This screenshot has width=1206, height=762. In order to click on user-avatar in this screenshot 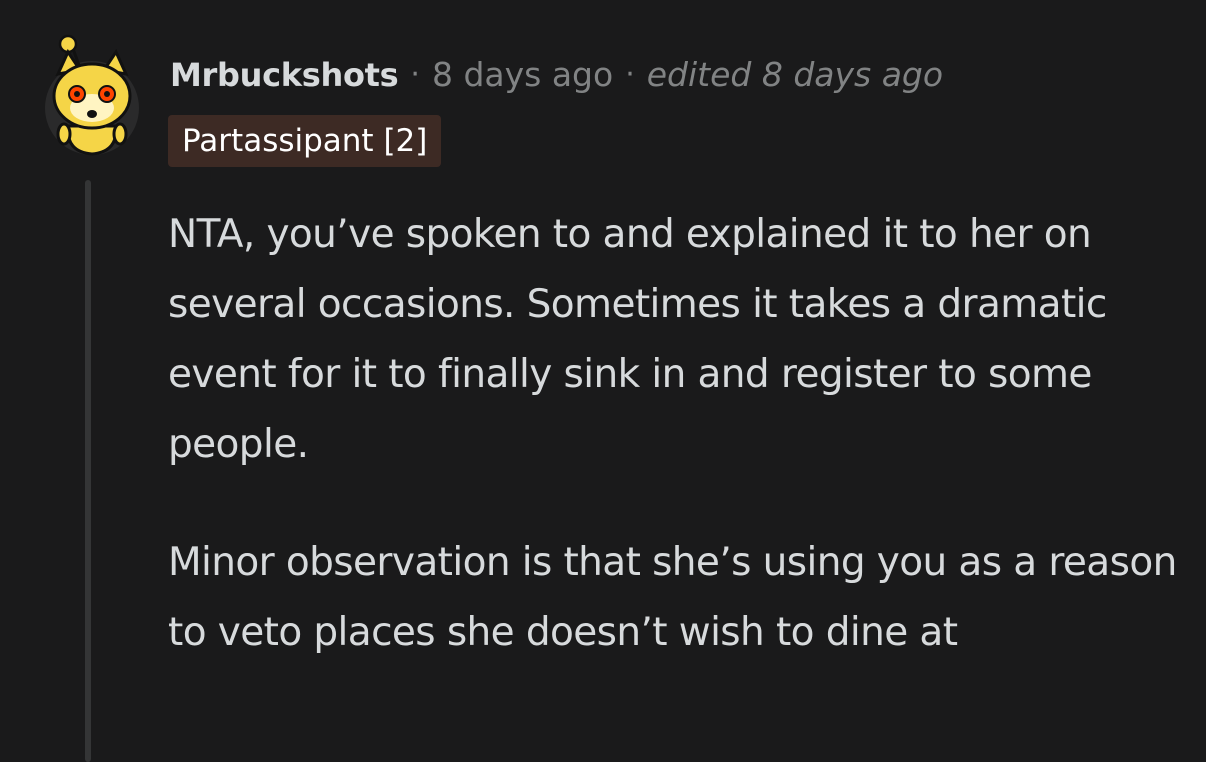, I will do `click(92, 96)`.